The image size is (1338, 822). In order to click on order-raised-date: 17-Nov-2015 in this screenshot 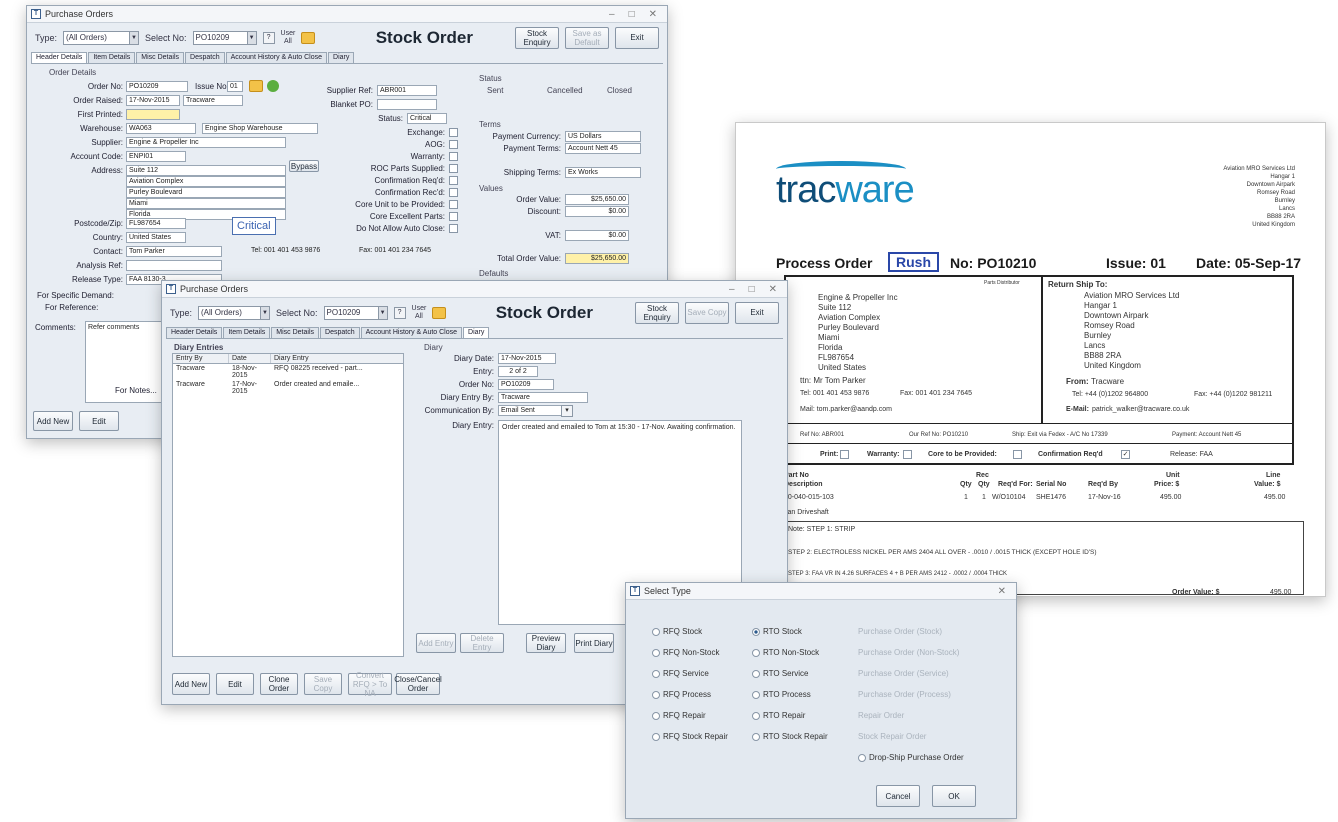, I will do `click(153, 100)`.